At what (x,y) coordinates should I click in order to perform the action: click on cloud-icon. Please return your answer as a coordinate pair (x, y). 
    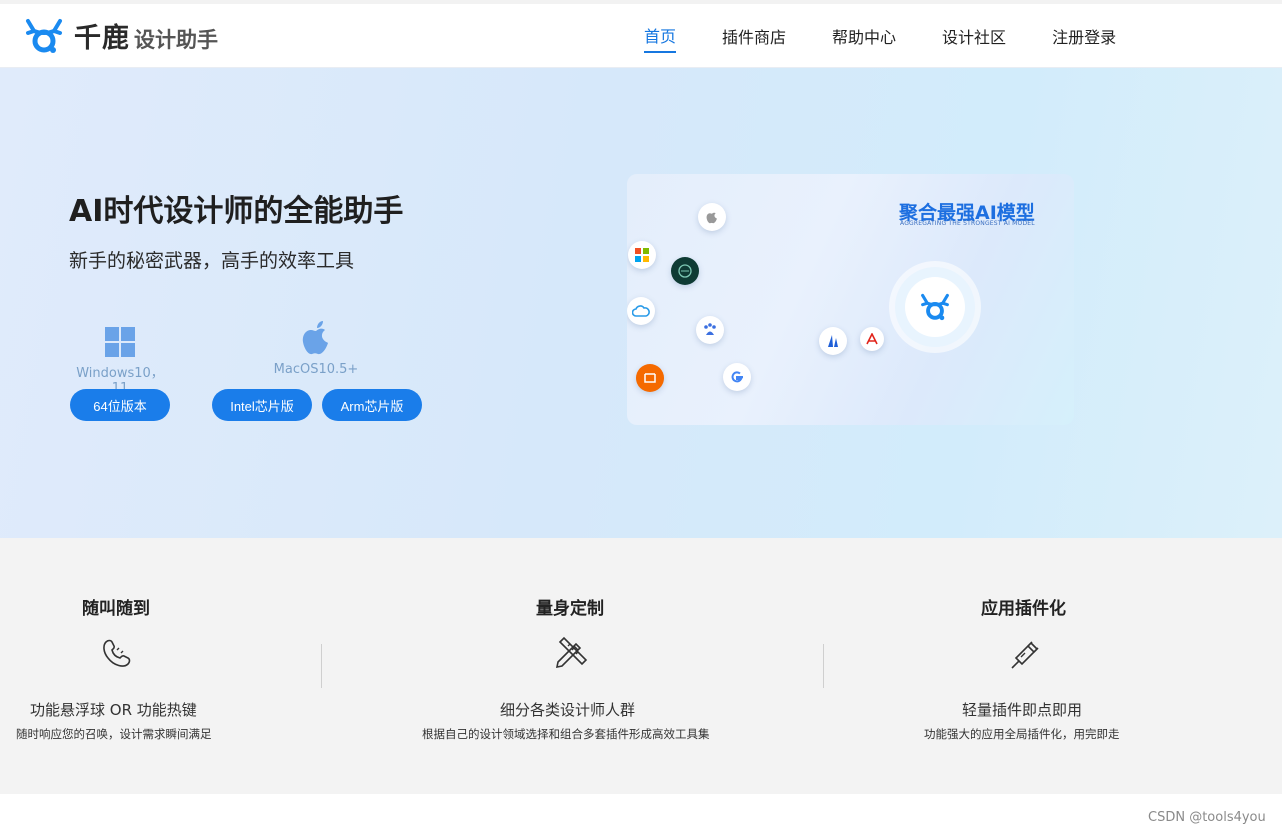
    Looking at the image, I should click on (641, 311).